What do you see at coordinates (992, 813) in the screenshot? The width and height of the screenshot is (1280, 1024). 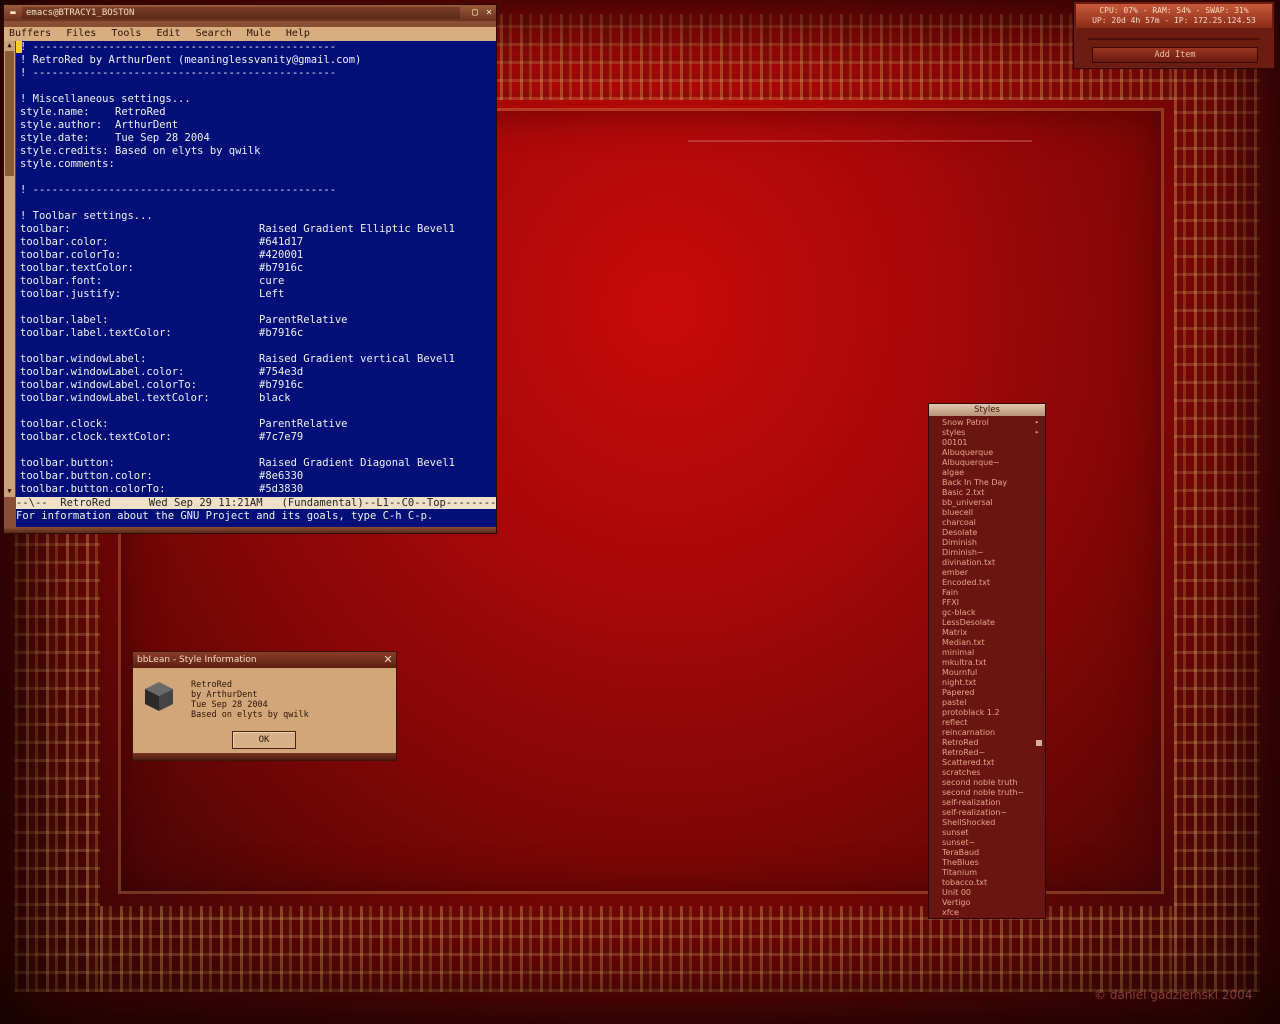 I see `styles-menu-item: self-realization~` at bounding box center [992, 813].